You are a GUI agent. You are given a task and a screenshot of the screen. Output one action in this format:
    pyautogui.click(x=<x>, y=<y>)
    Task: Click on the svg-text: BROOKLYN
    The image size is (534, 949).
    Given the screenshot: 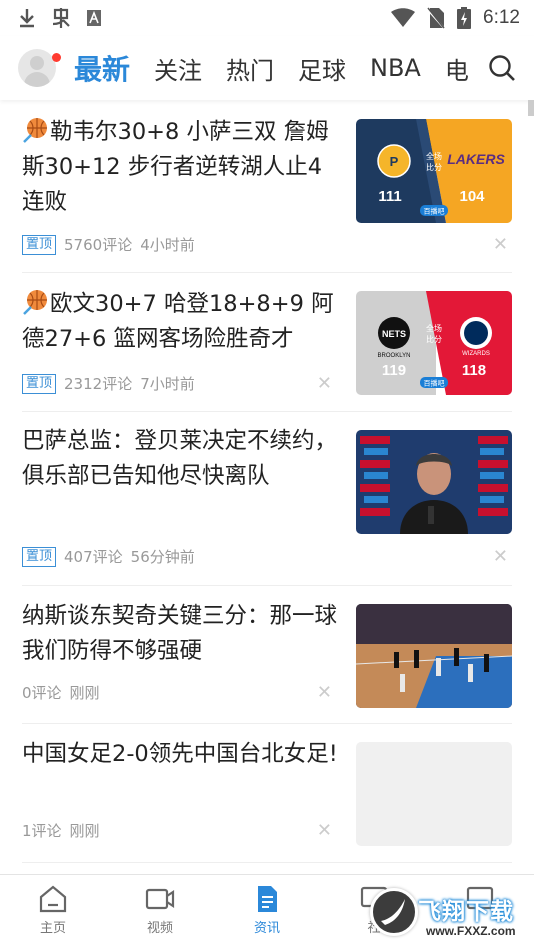 What is the action you would take?
    pyautogui.click(x=394, y=356)
    